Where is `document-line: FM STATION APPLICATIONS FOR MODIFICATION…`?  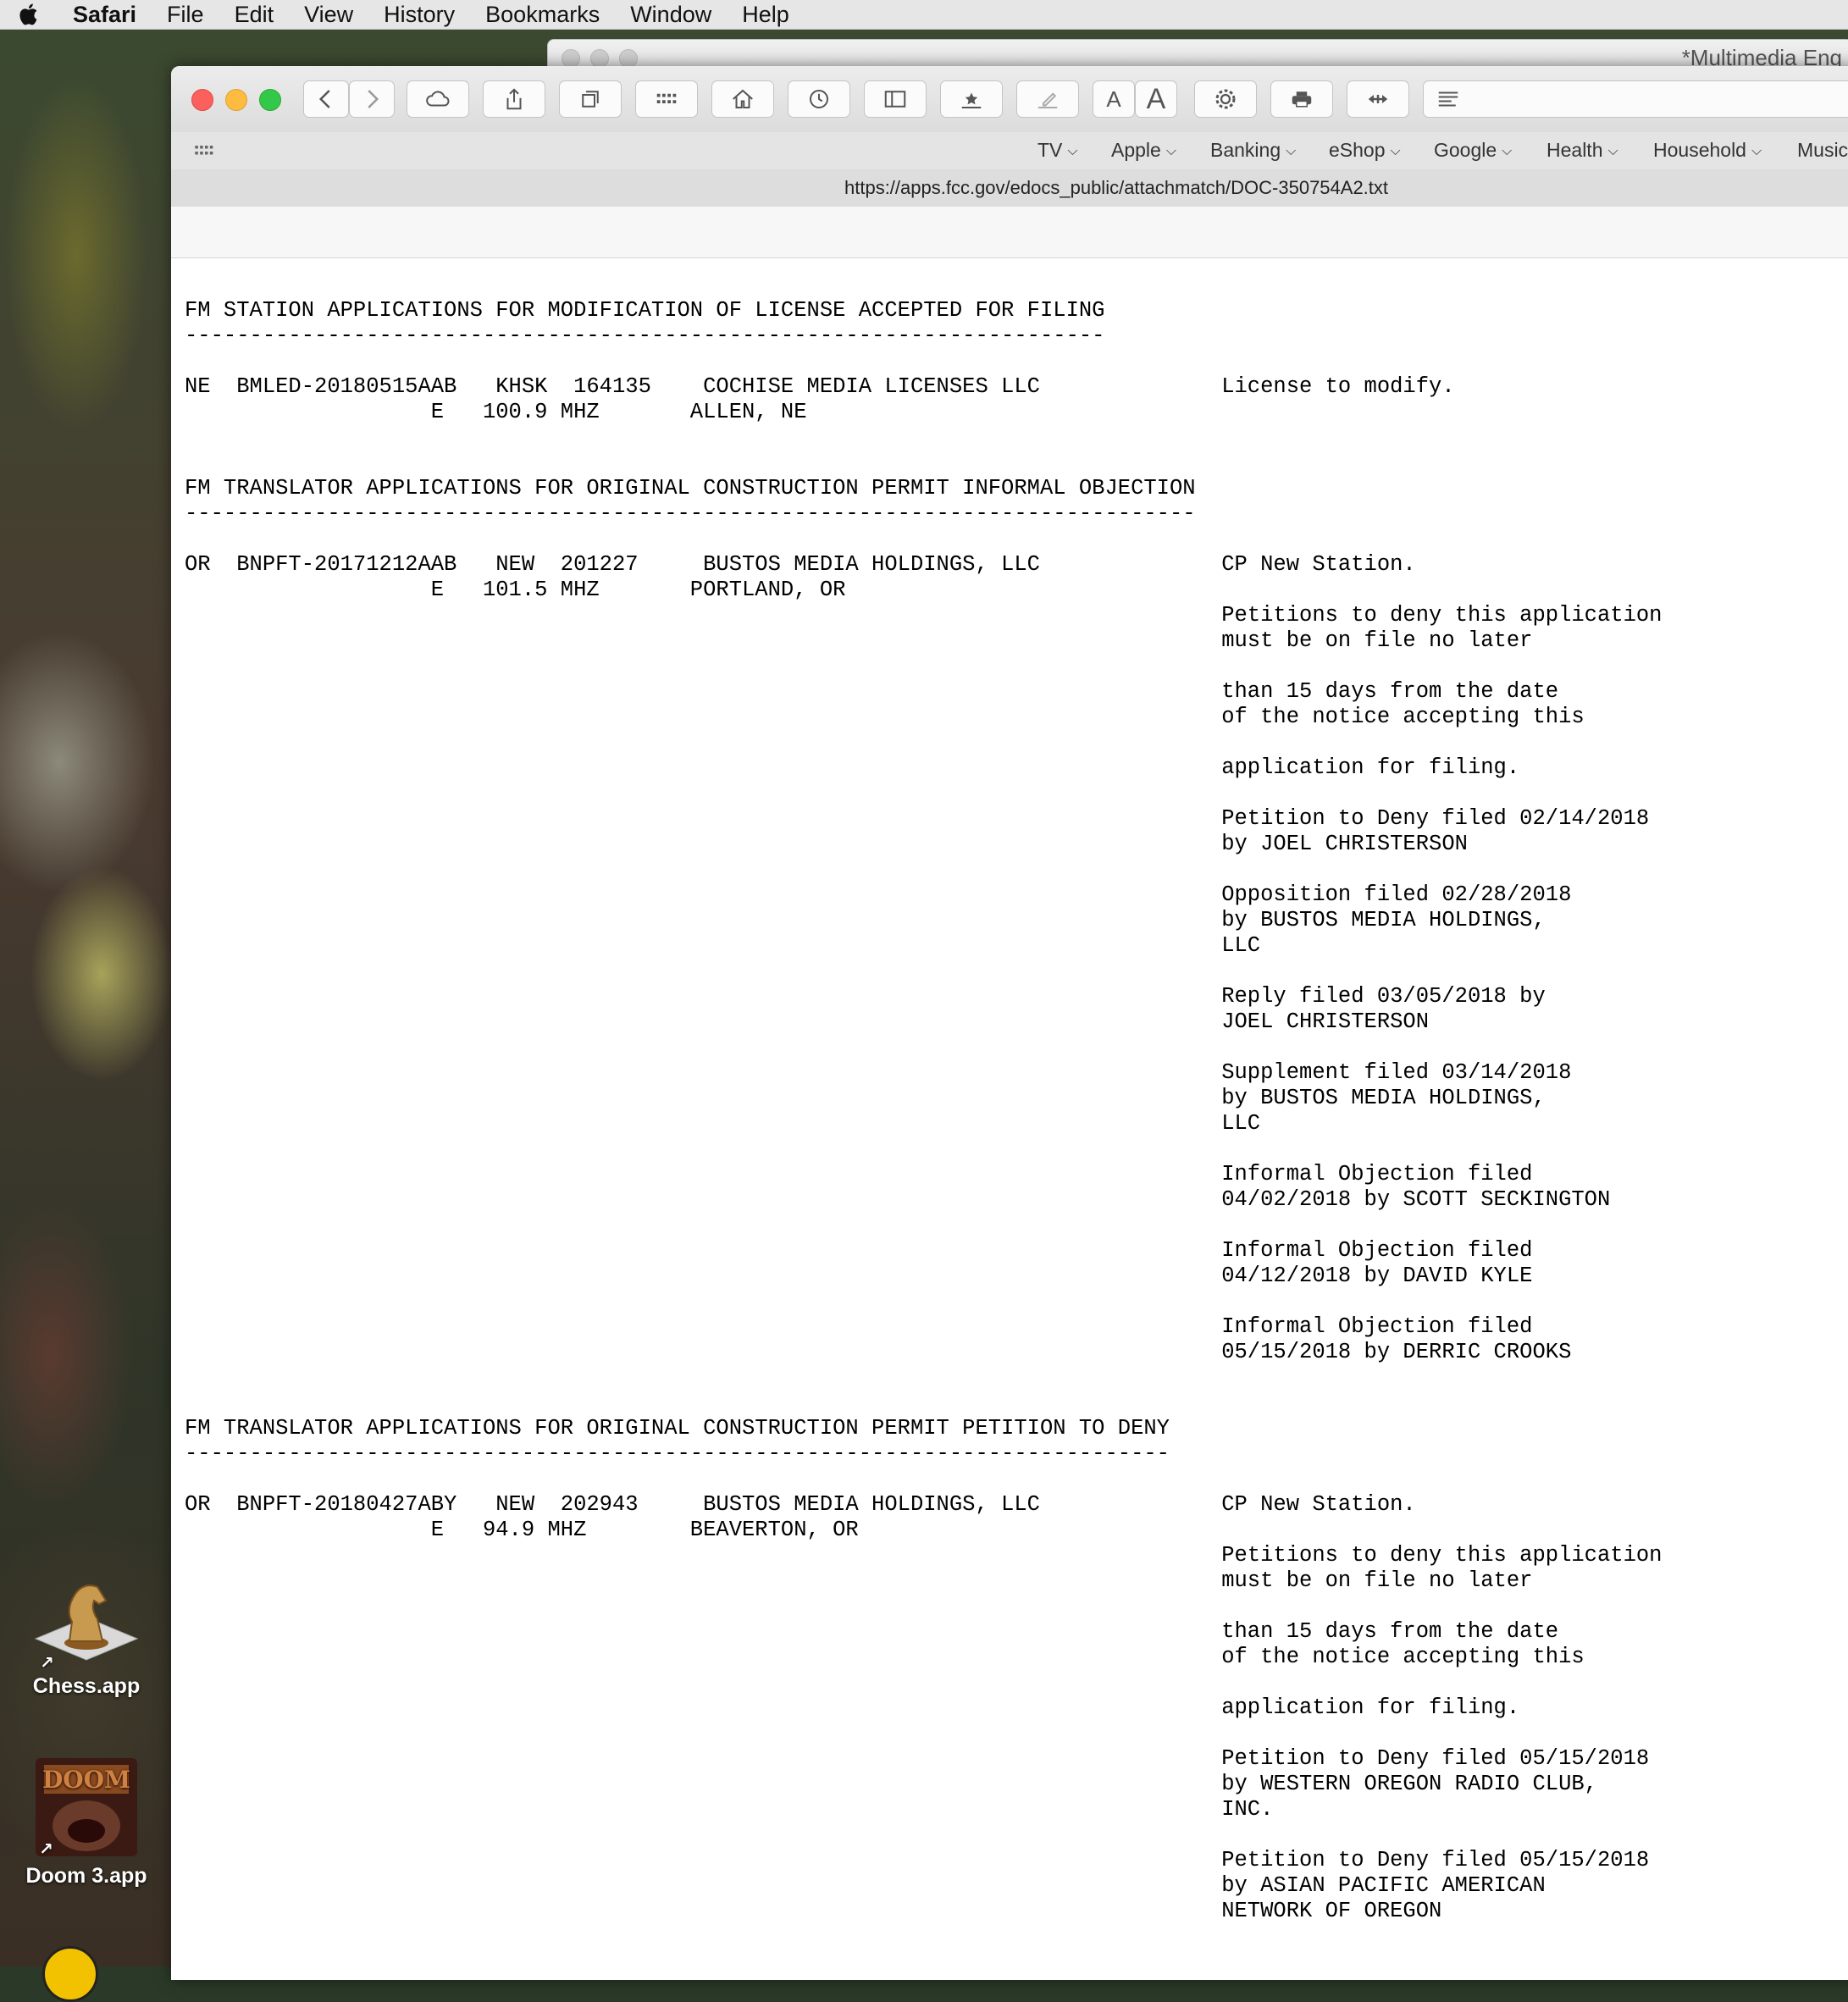 document-line: FM STATION APPLICATIONS FOR MODIFICATION… is located at coordinates (645, 310).